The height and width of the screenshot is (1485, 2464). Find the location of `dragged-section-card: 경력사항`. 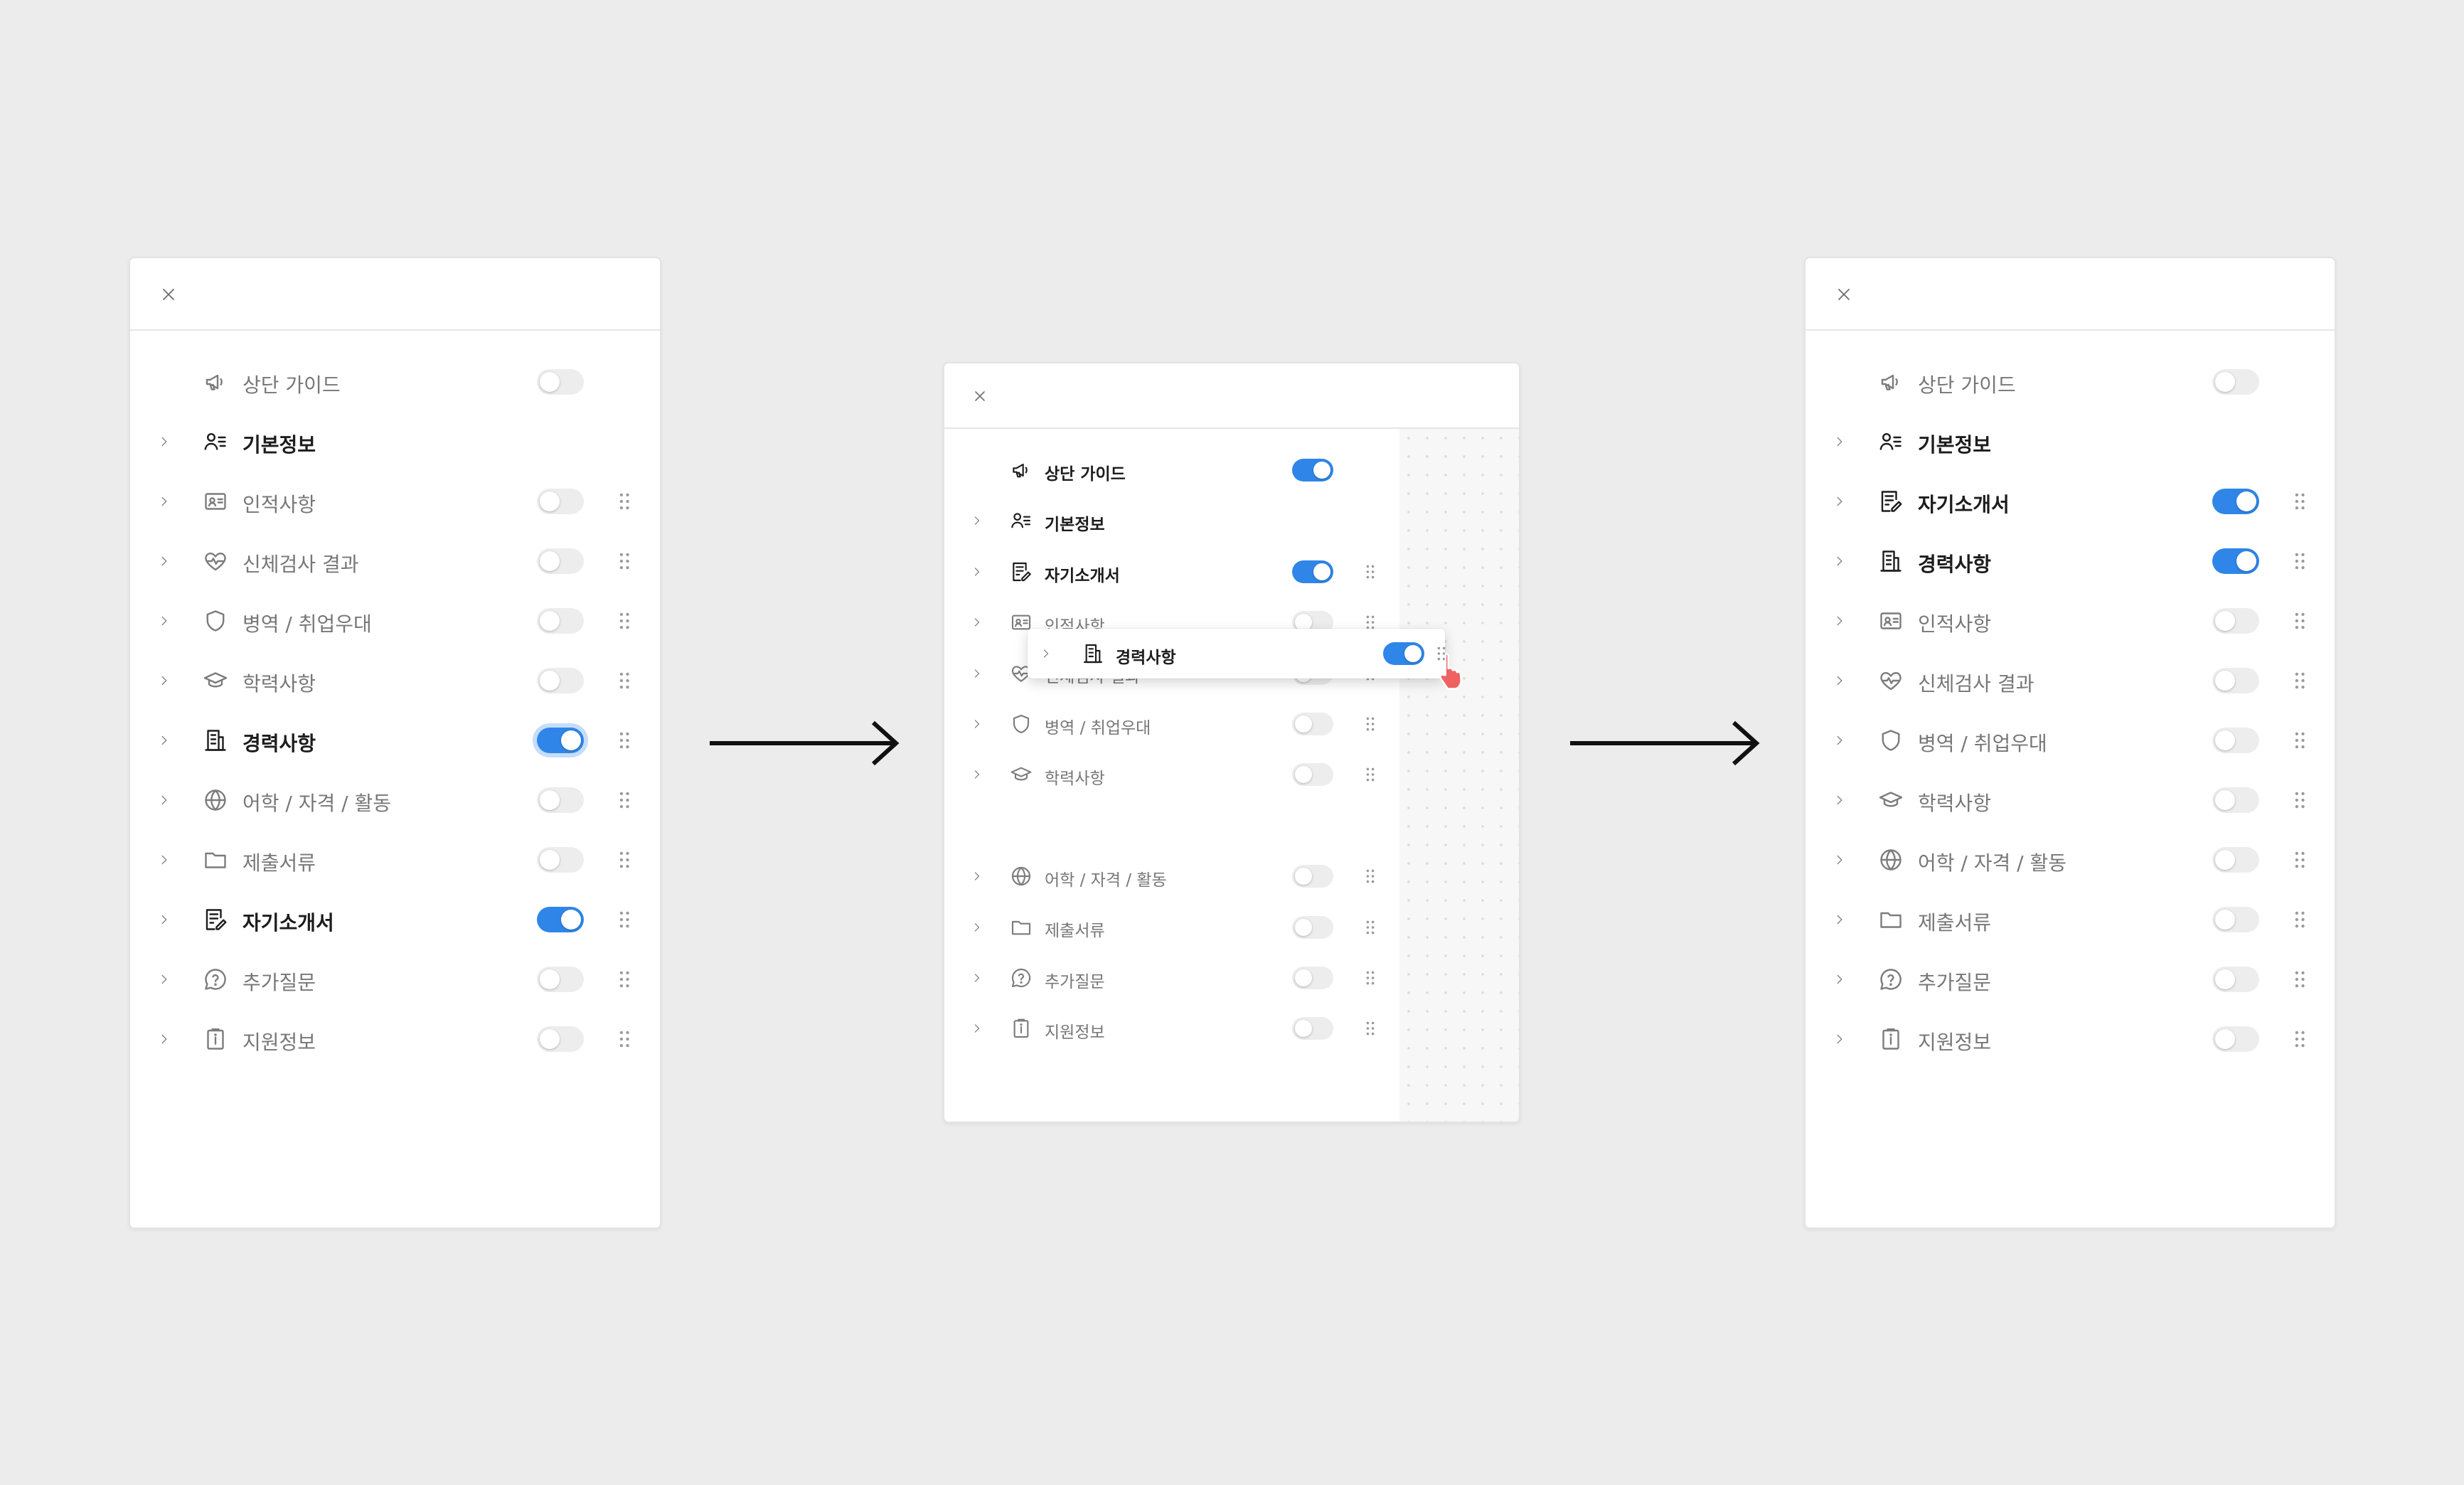

dragged-section-card: 경력사항 is located at coordinates (1237, 653).